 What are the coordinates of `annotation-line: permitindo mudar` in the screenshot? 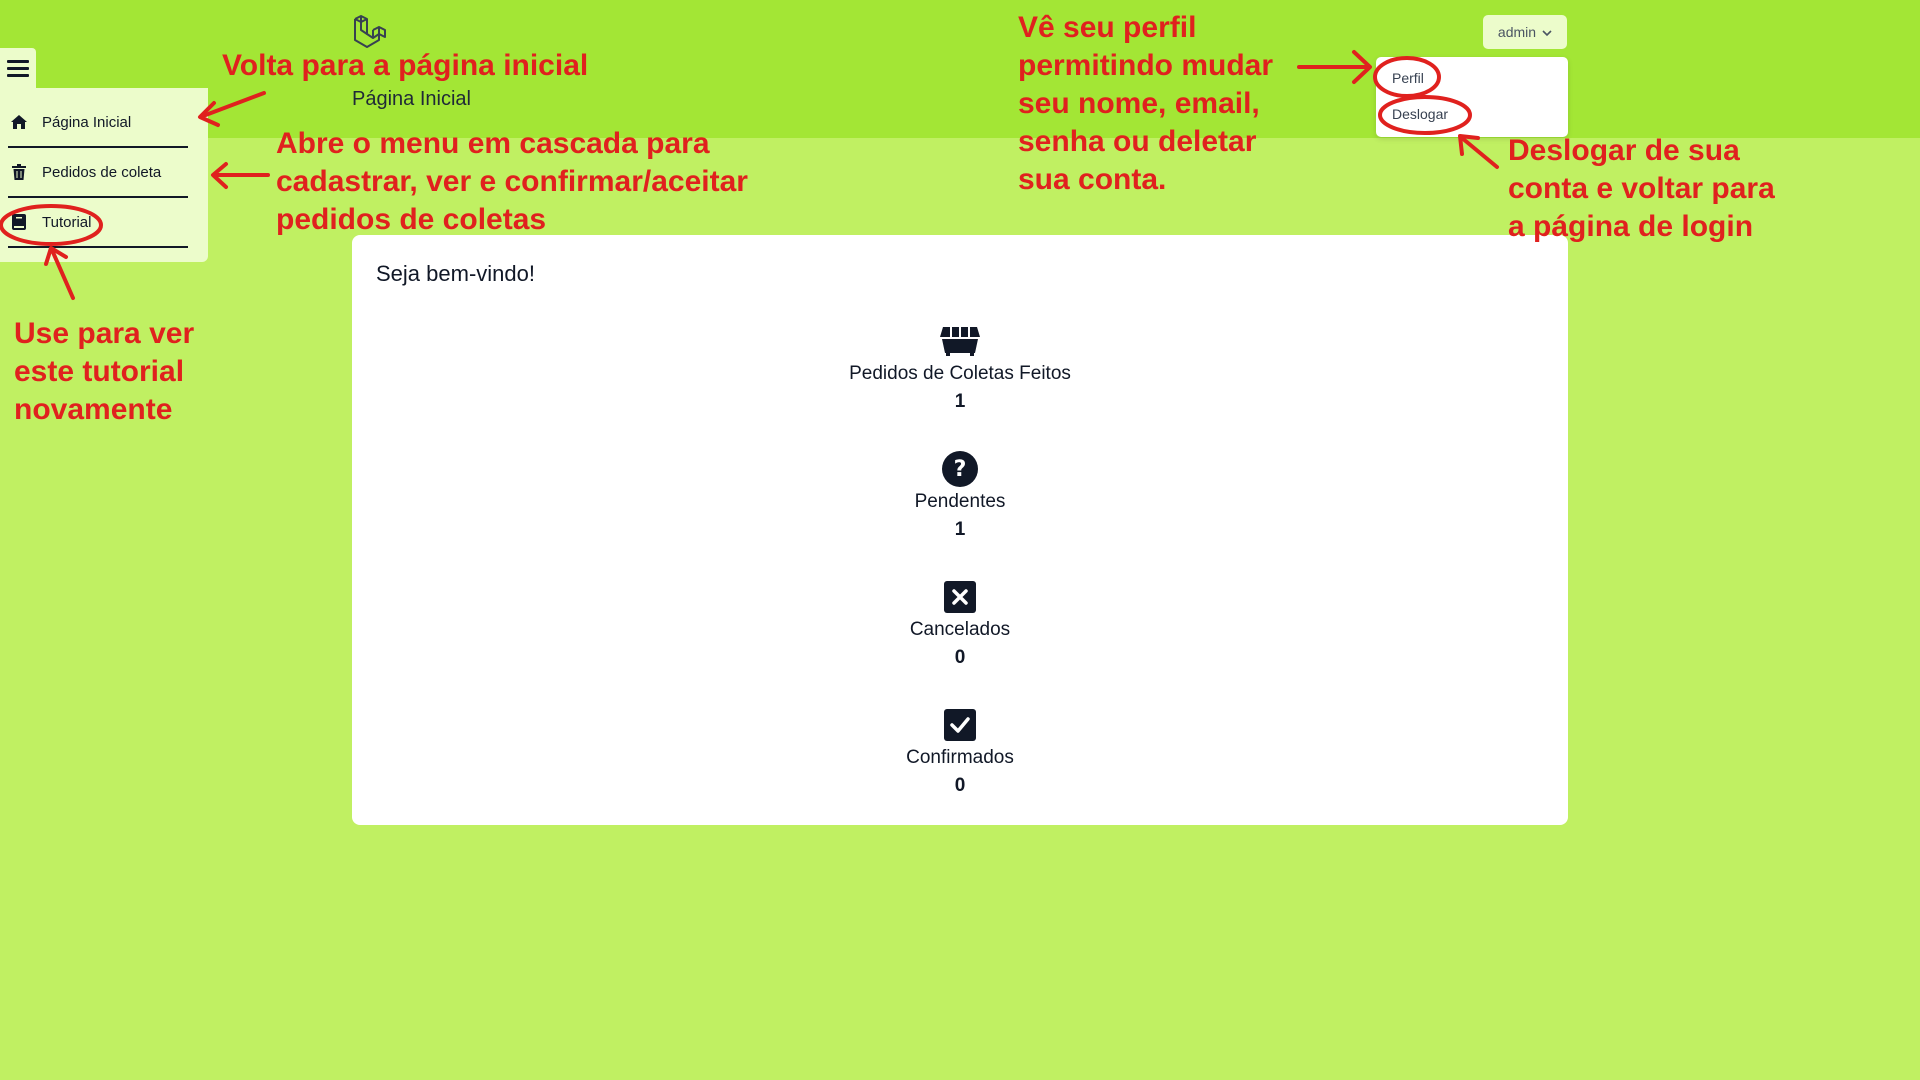 It's located at (1146, 65).